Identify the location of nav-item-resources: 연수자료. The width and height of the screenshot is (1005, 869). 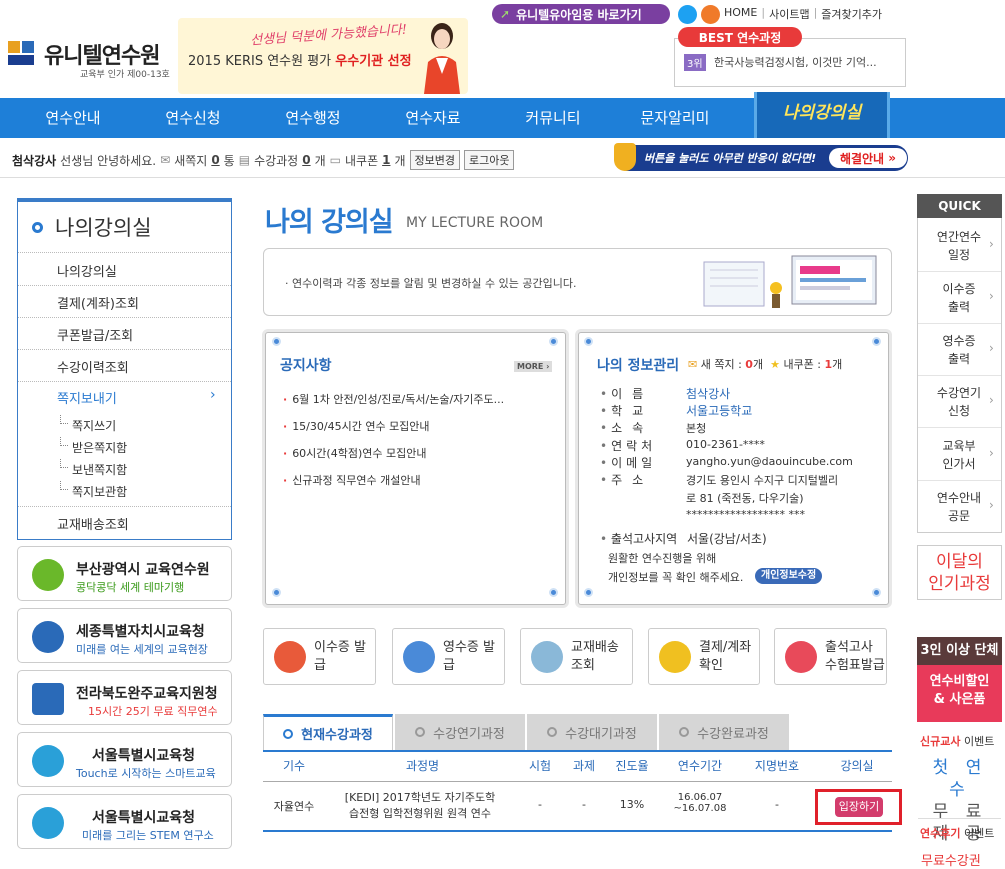
(433, 118).